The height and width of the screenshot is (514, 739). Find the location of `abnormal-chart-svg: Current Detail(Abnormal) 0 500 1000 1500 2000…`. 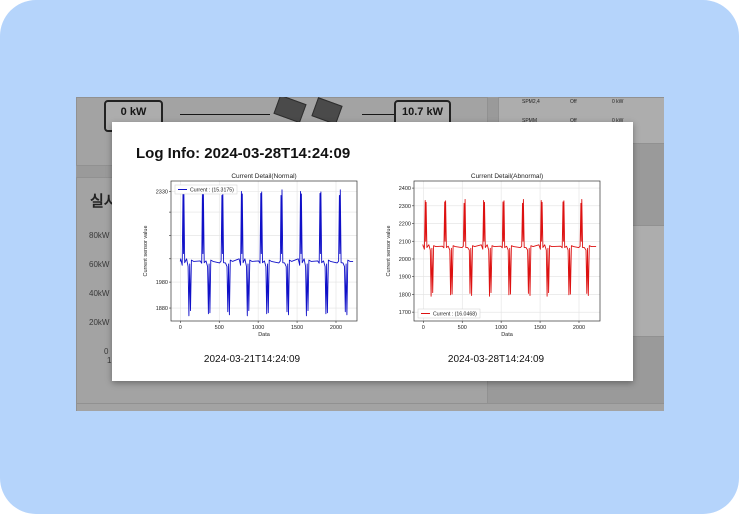

abnormal-chart-svg: Current Detail(Abnormal) 0 500 1000 1500 2000… is located at coordinates (493, 255).